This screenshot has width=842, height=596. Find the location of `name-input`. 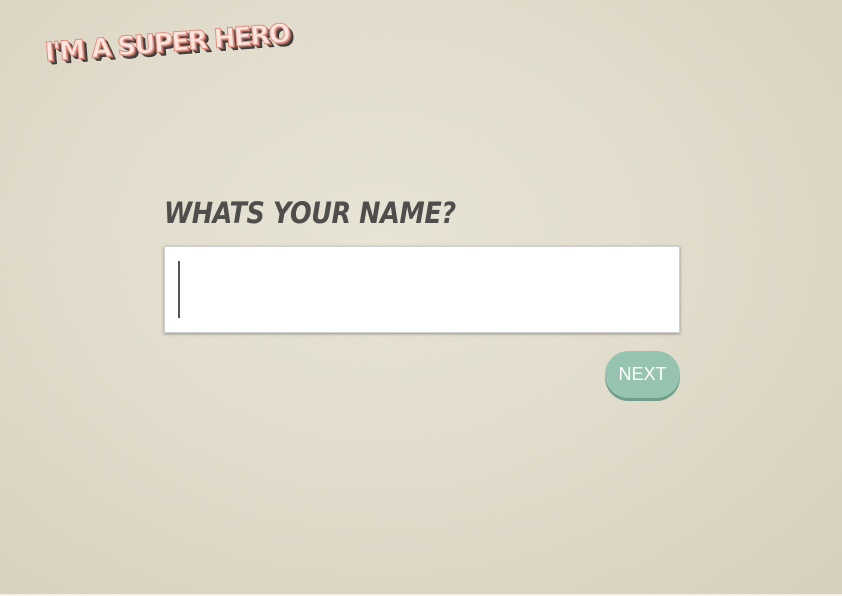

name-input is located at coordinates (422, 289).